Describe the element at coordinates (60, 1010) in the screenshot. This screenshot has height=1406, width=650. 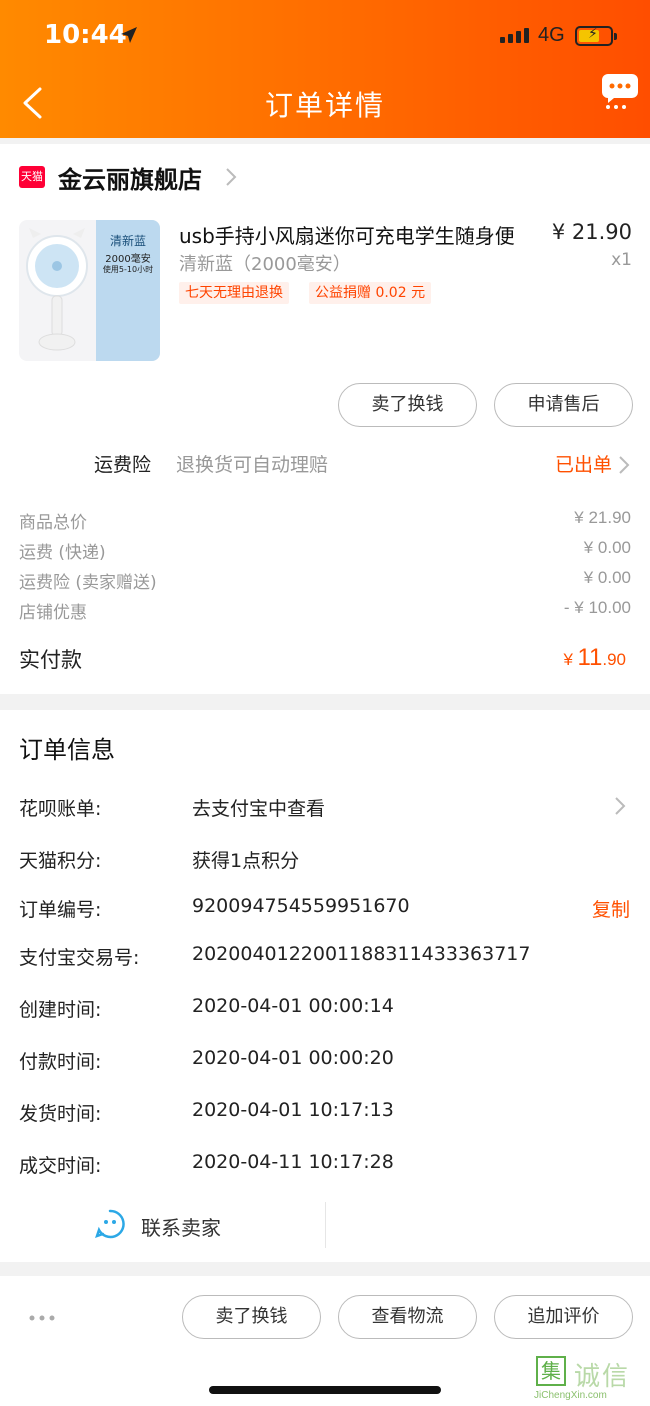
I see `info-label: 创建时间:` at that location.